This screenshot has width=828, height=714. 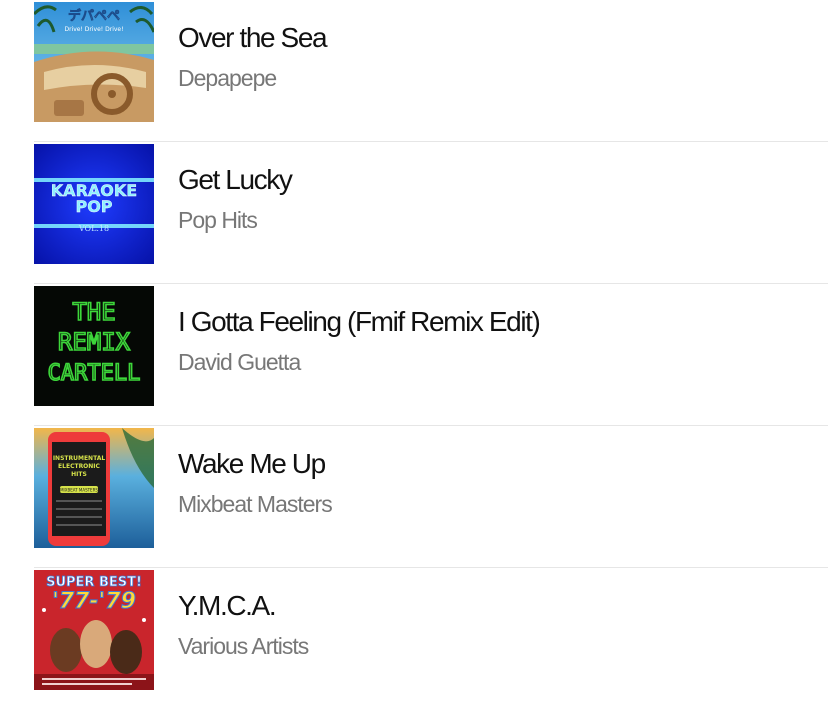 I want to click on remix-cartell-neon-art: THE REMIX CARTELL, so click(x=94, y=346).